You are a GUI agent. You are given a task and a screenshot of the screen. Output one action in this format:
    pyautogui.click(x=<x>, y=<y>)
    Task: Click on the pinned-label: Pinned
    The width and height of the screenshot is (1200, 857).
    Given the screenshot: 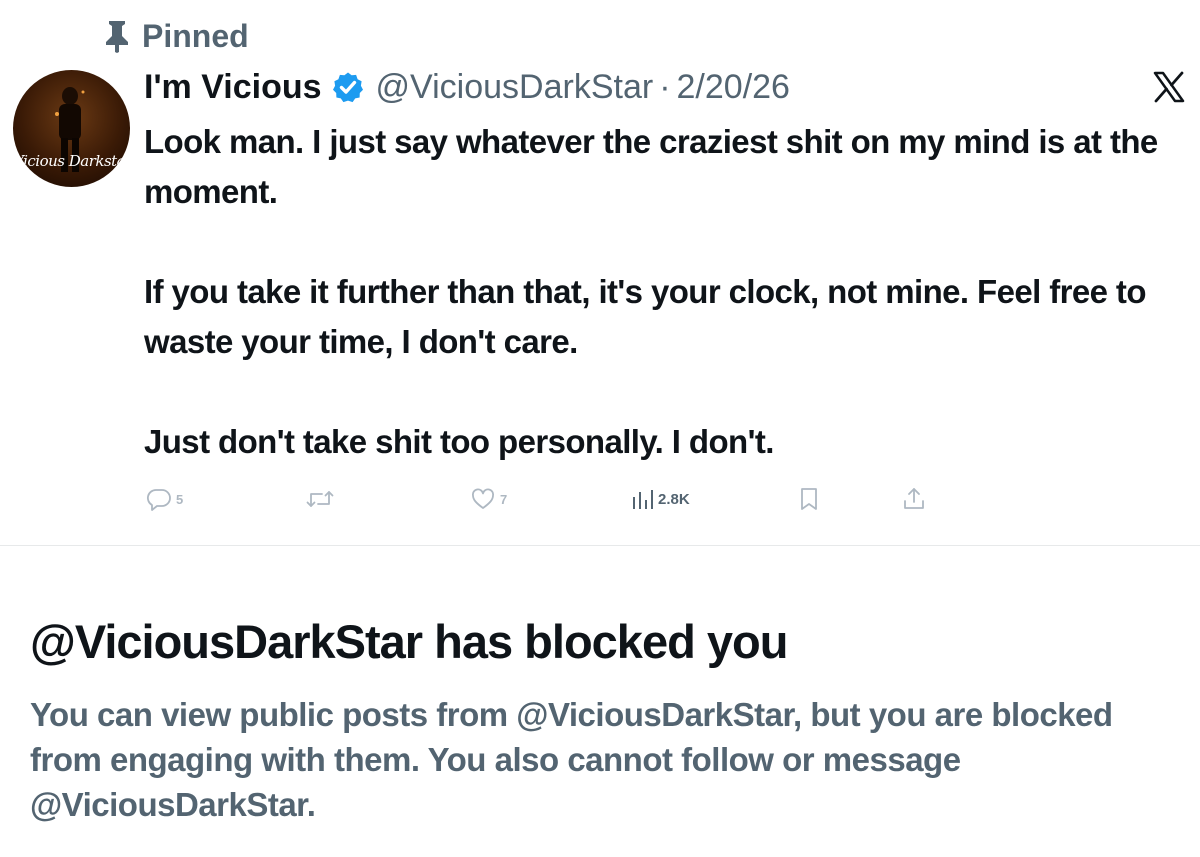 What is the action you would take?
    pyautogui.click(x=195, y=35)
    